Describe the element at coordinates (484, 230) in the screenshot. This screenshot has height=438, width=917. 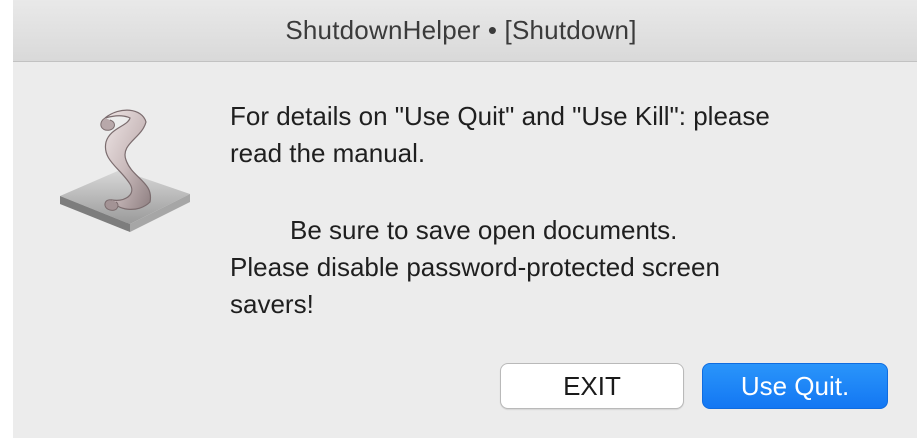
I see `message-line: Be sure to save open documents.` at that location.